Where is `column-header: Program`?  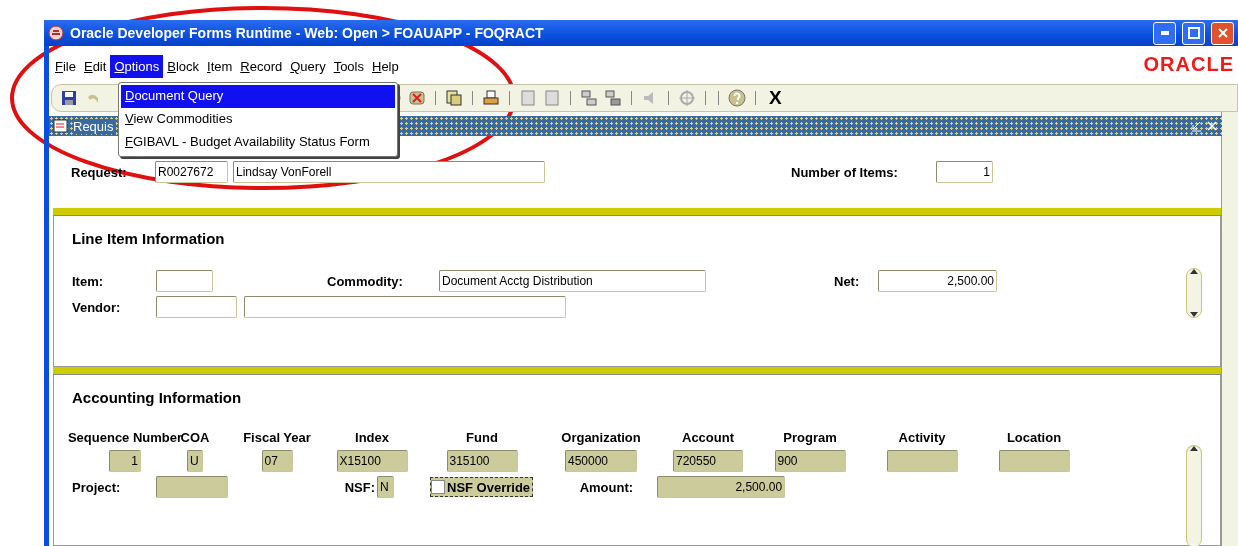
column-header: Program is located at coordinates (810, 437).